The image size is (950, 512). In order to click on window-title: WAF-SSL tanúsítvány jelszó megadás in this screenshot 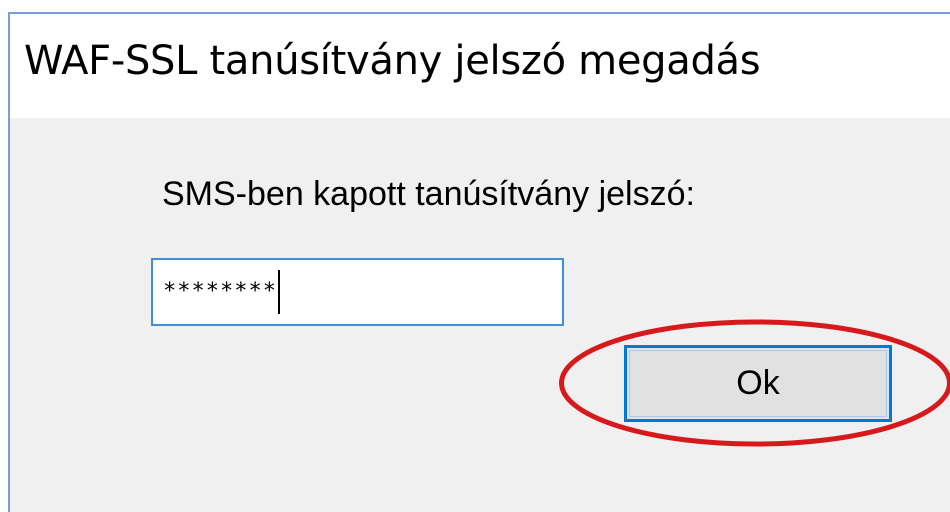, I will do `click(392, 61)`.